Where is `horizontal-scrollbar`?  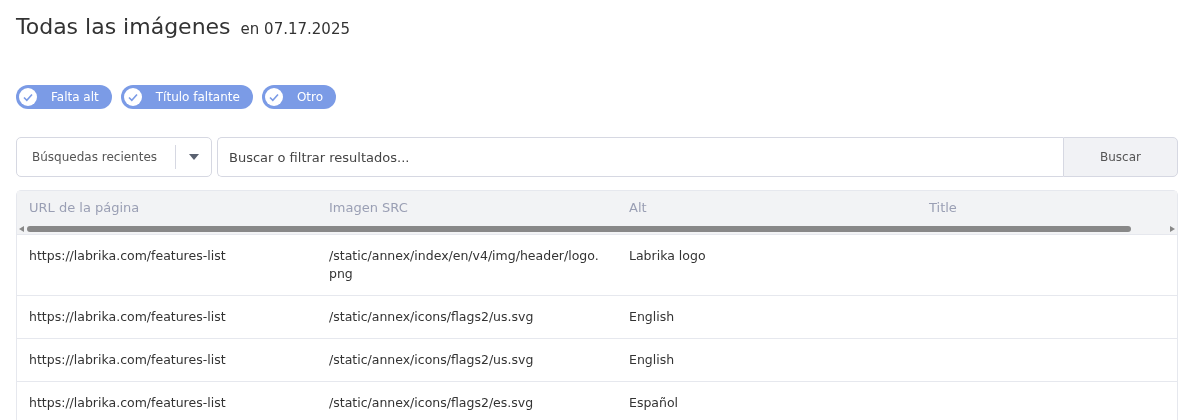
horizontal-scrollbar is located at coordinates (597, 229).